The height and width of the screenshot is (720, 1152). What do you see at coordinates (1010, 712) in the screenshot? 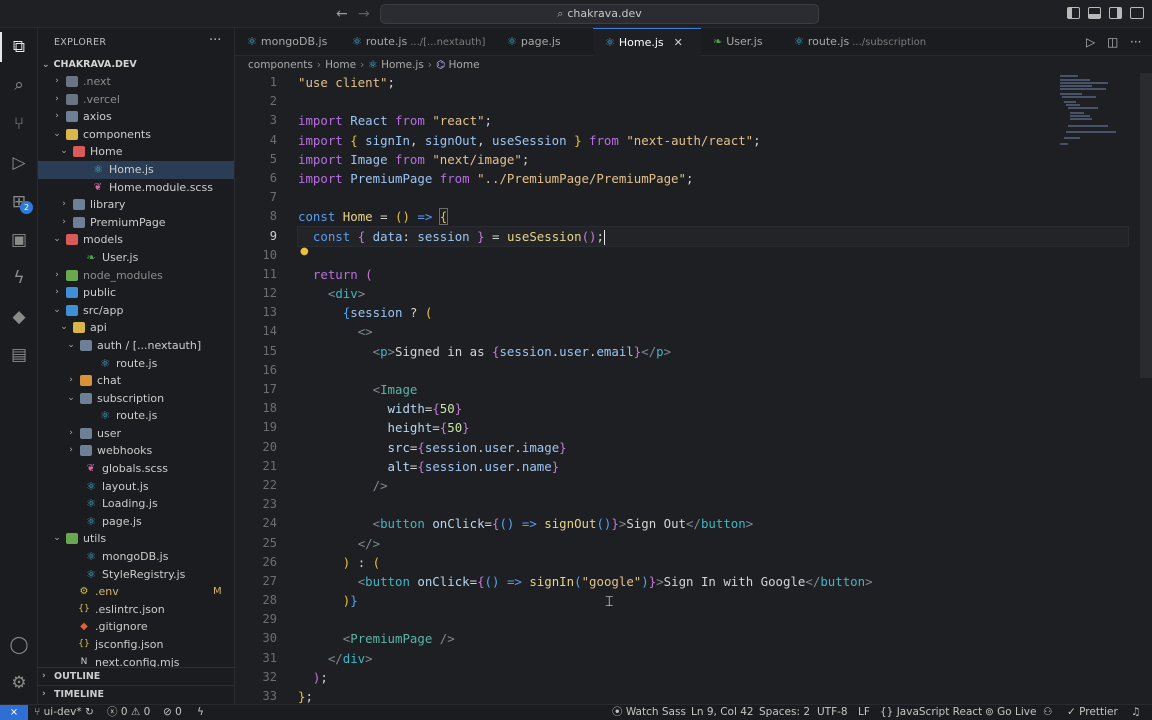
I see `go-live-button: ⊚ Go Live` at bounding box center [1010, 712].